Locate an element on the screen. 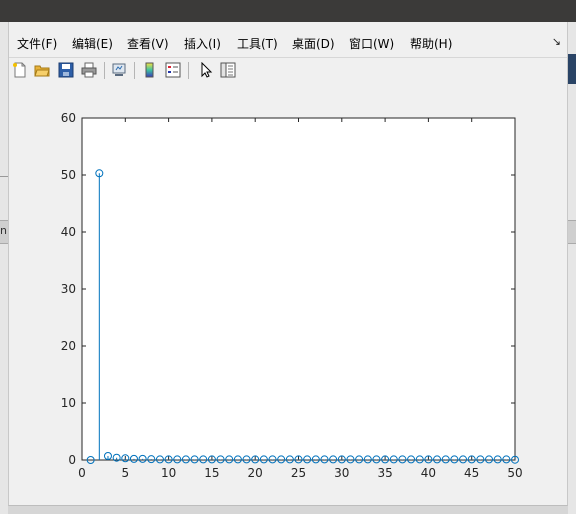 The image size is (576, 514). x-tick-label: 50 is located at coordinates (514, 473).